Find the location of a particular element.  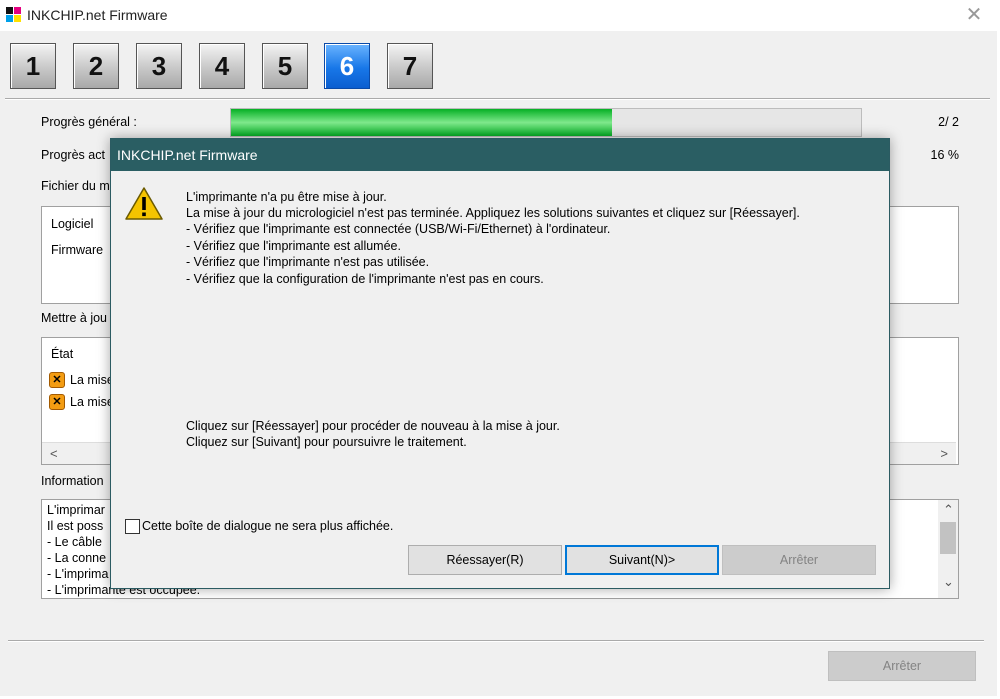

file-row-firmware: Firmware is located at coordinates (77, 250).